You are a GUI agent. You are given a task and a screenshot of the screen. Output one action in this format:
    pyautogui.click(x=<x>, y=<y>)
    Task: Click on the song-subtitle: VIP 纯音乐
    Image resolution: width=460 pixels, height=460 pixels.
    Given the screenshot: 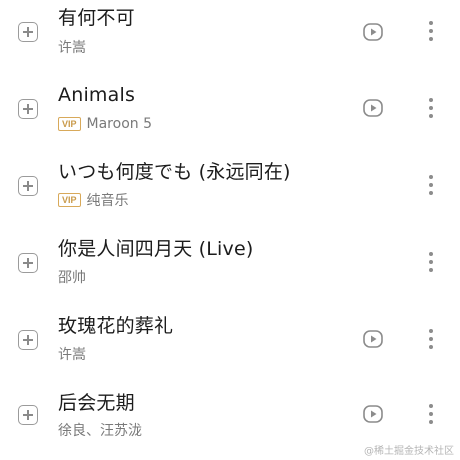 What is the action you would take?
    pyautogui.click(x=93, y=200)
    